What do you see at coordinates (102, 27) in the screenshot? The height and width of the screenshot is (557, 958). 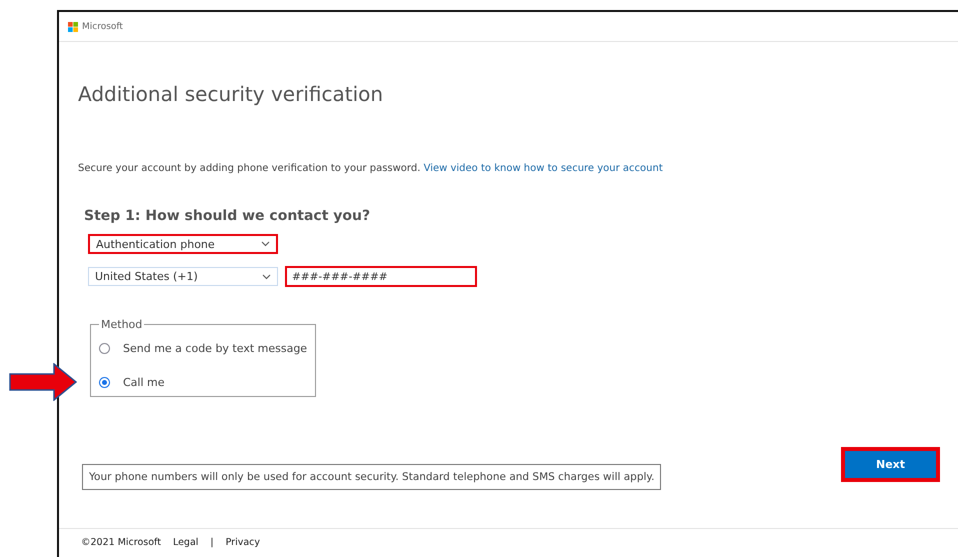 I see `brand-name: Microsoft` at bounding box center [102, 27].